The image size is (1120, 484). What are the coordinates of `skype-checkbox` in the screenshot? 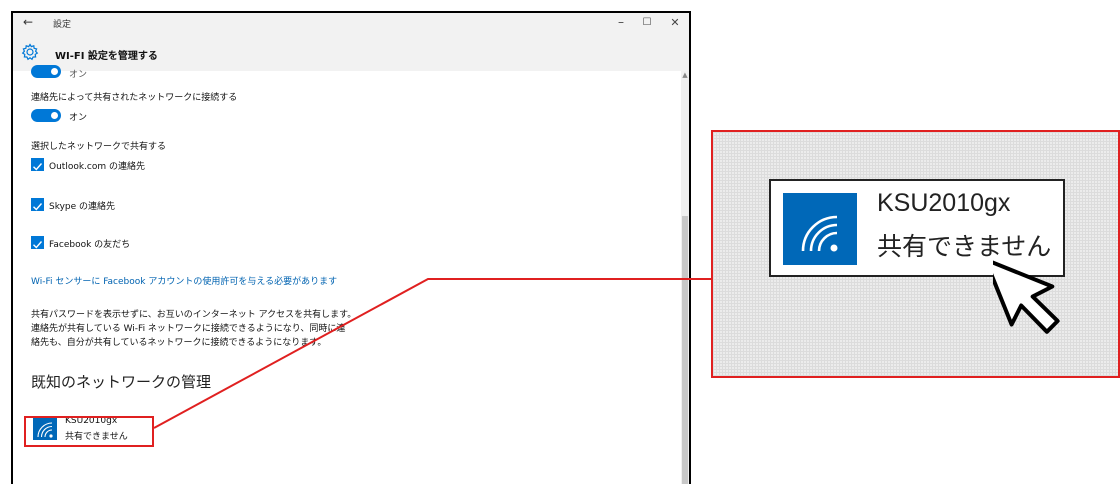 It's located at (37, 204).